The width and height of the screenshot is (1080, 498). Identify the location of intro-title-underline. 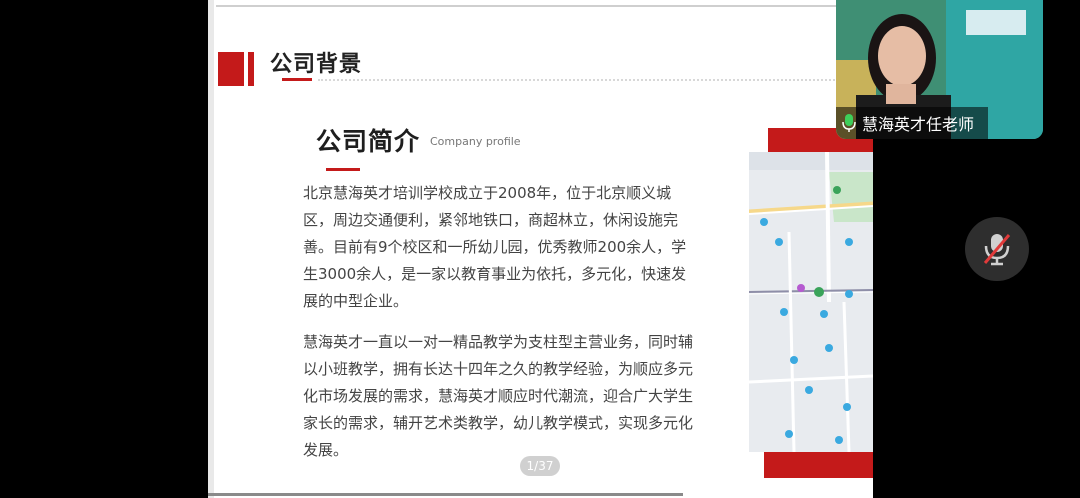
(343, 169).